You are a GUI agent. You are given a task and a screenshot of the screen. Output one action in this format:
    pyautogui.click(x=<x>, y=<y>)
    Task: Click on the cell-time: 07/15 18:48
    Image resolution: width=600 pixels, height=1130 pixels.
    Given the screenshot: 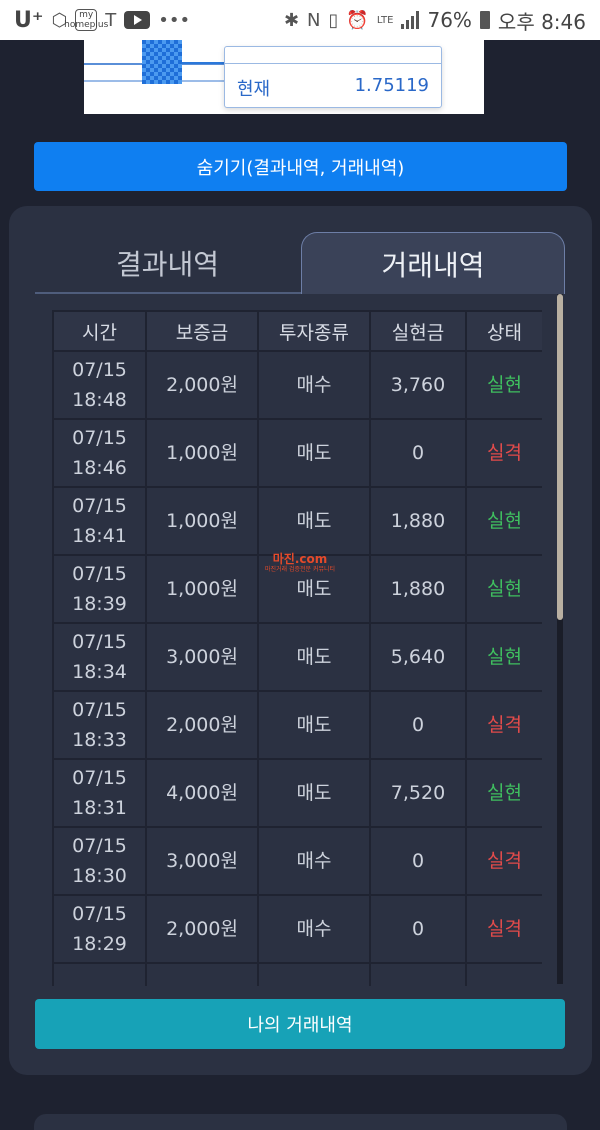 What is the action you would take?
    pyautogui.click(x=99, y=385)
    